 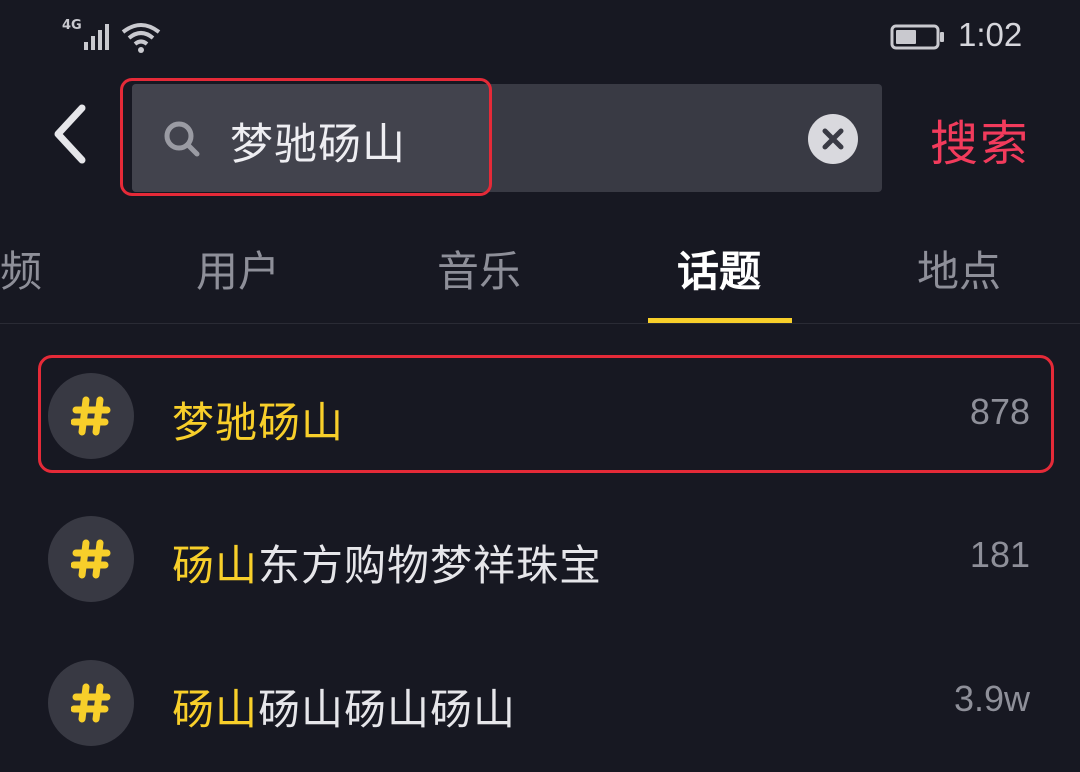 I want to click on topic-title: 砀山砀山砀山砀山, so click(x=344, y=706).